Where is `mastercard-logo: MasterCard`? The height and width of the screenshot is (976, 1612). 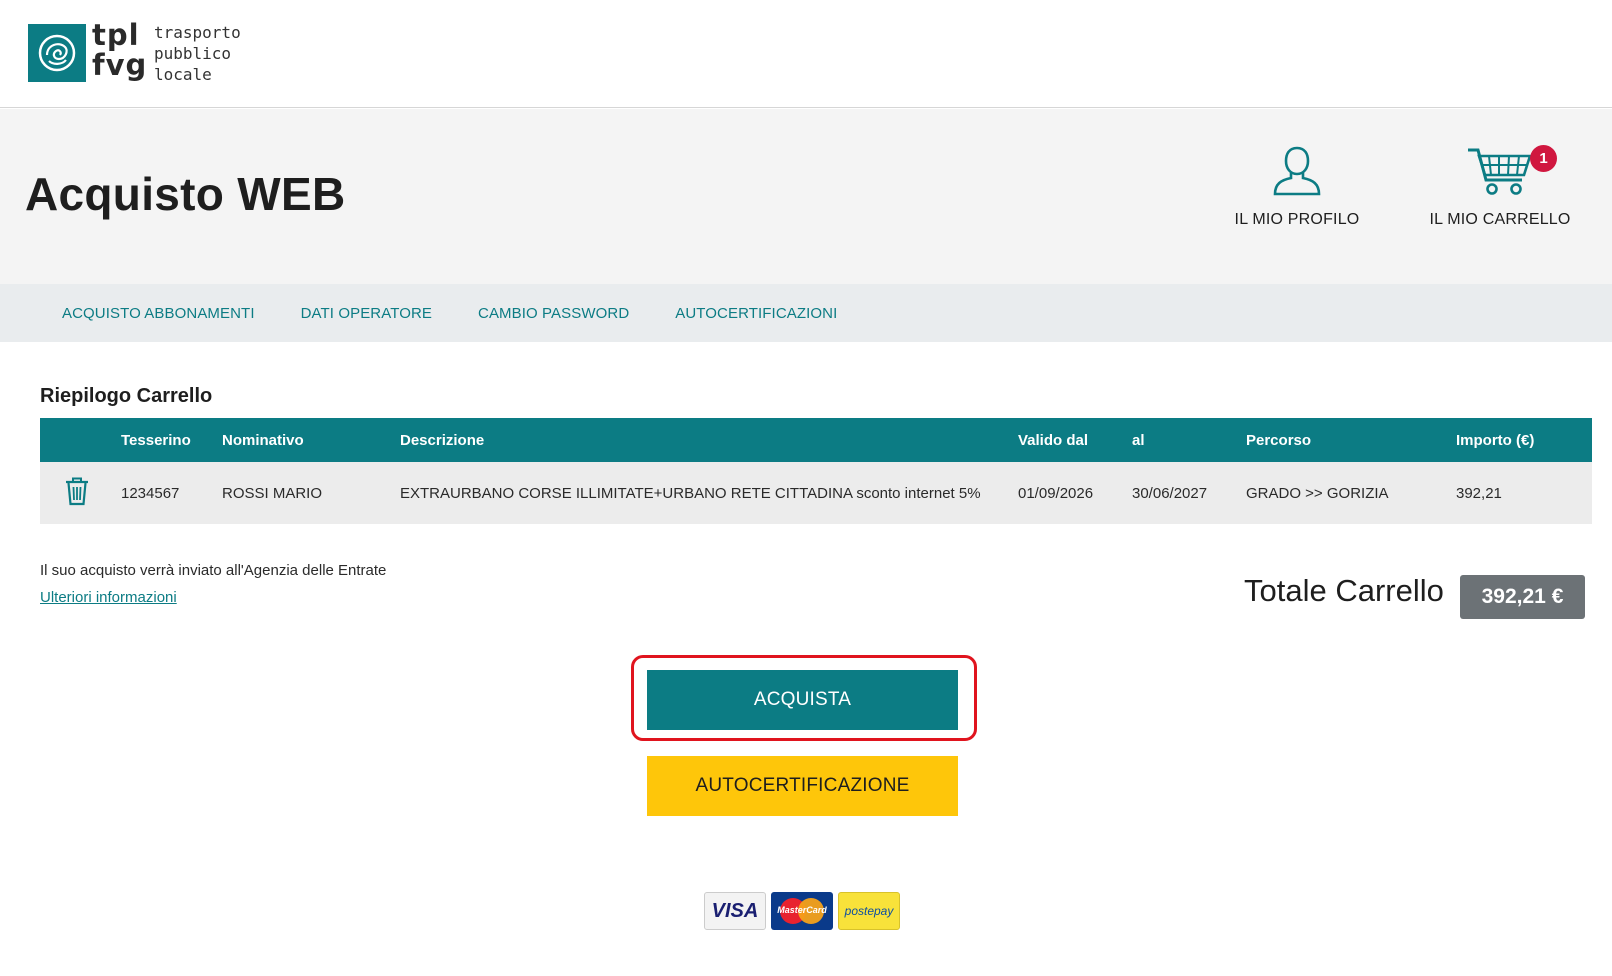 mastercard-logo: MasterCard is located at coordinates (802, 911).